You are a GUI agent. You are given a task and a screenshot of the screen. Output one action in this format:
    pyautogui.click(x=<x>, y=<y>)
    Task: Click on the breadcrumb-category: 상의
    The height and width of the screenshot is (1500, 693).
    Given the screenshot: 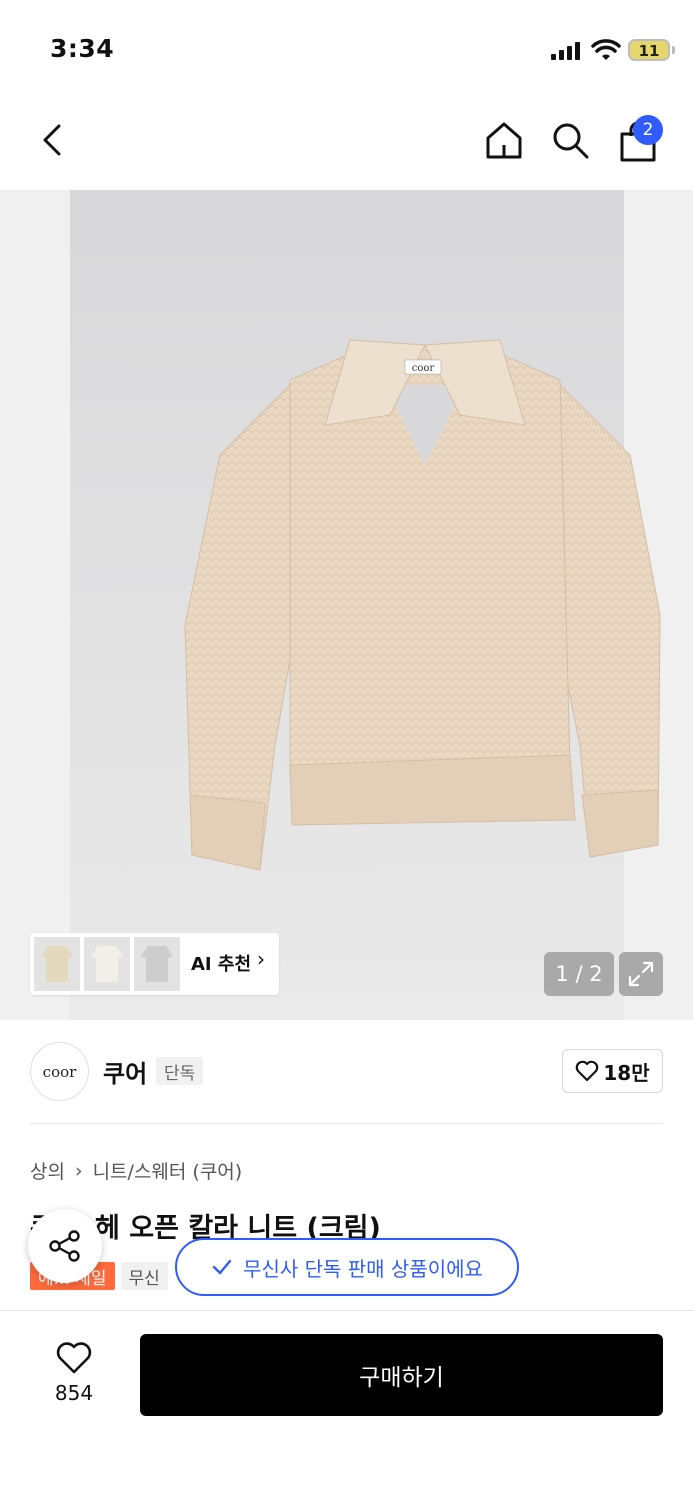 What is the action you would take?
    pyautogui.click(x=47, y=1170)
    